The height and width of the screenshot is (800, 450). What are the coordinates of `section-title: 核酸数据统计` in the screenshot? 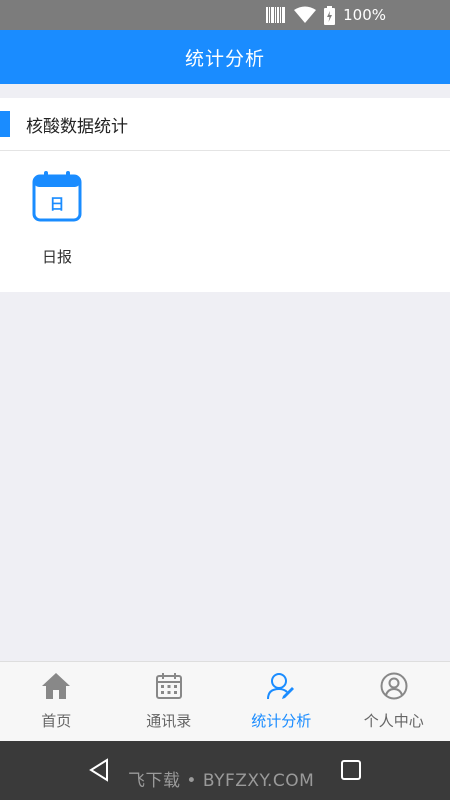 It's located at (77, 126).